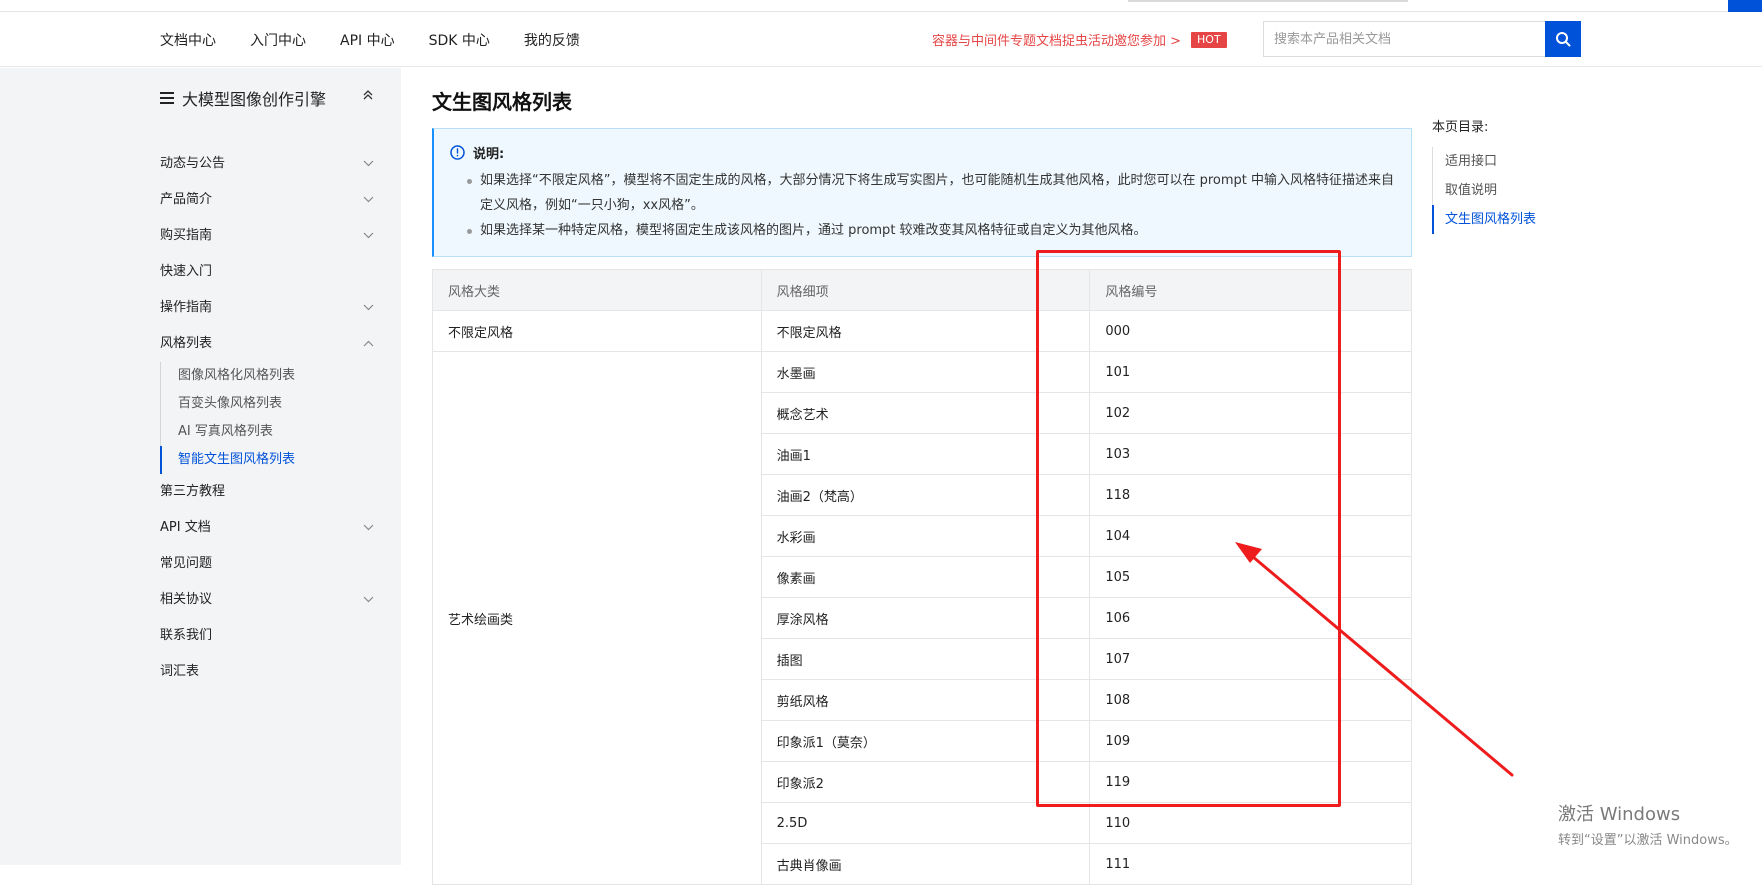 This screenshot has width=1762, height=885. Describe the element at coordinates (1648, 840) in the screenshot. I see `watermark-line2: 转到“设置”以激活 Windows。` at that location.